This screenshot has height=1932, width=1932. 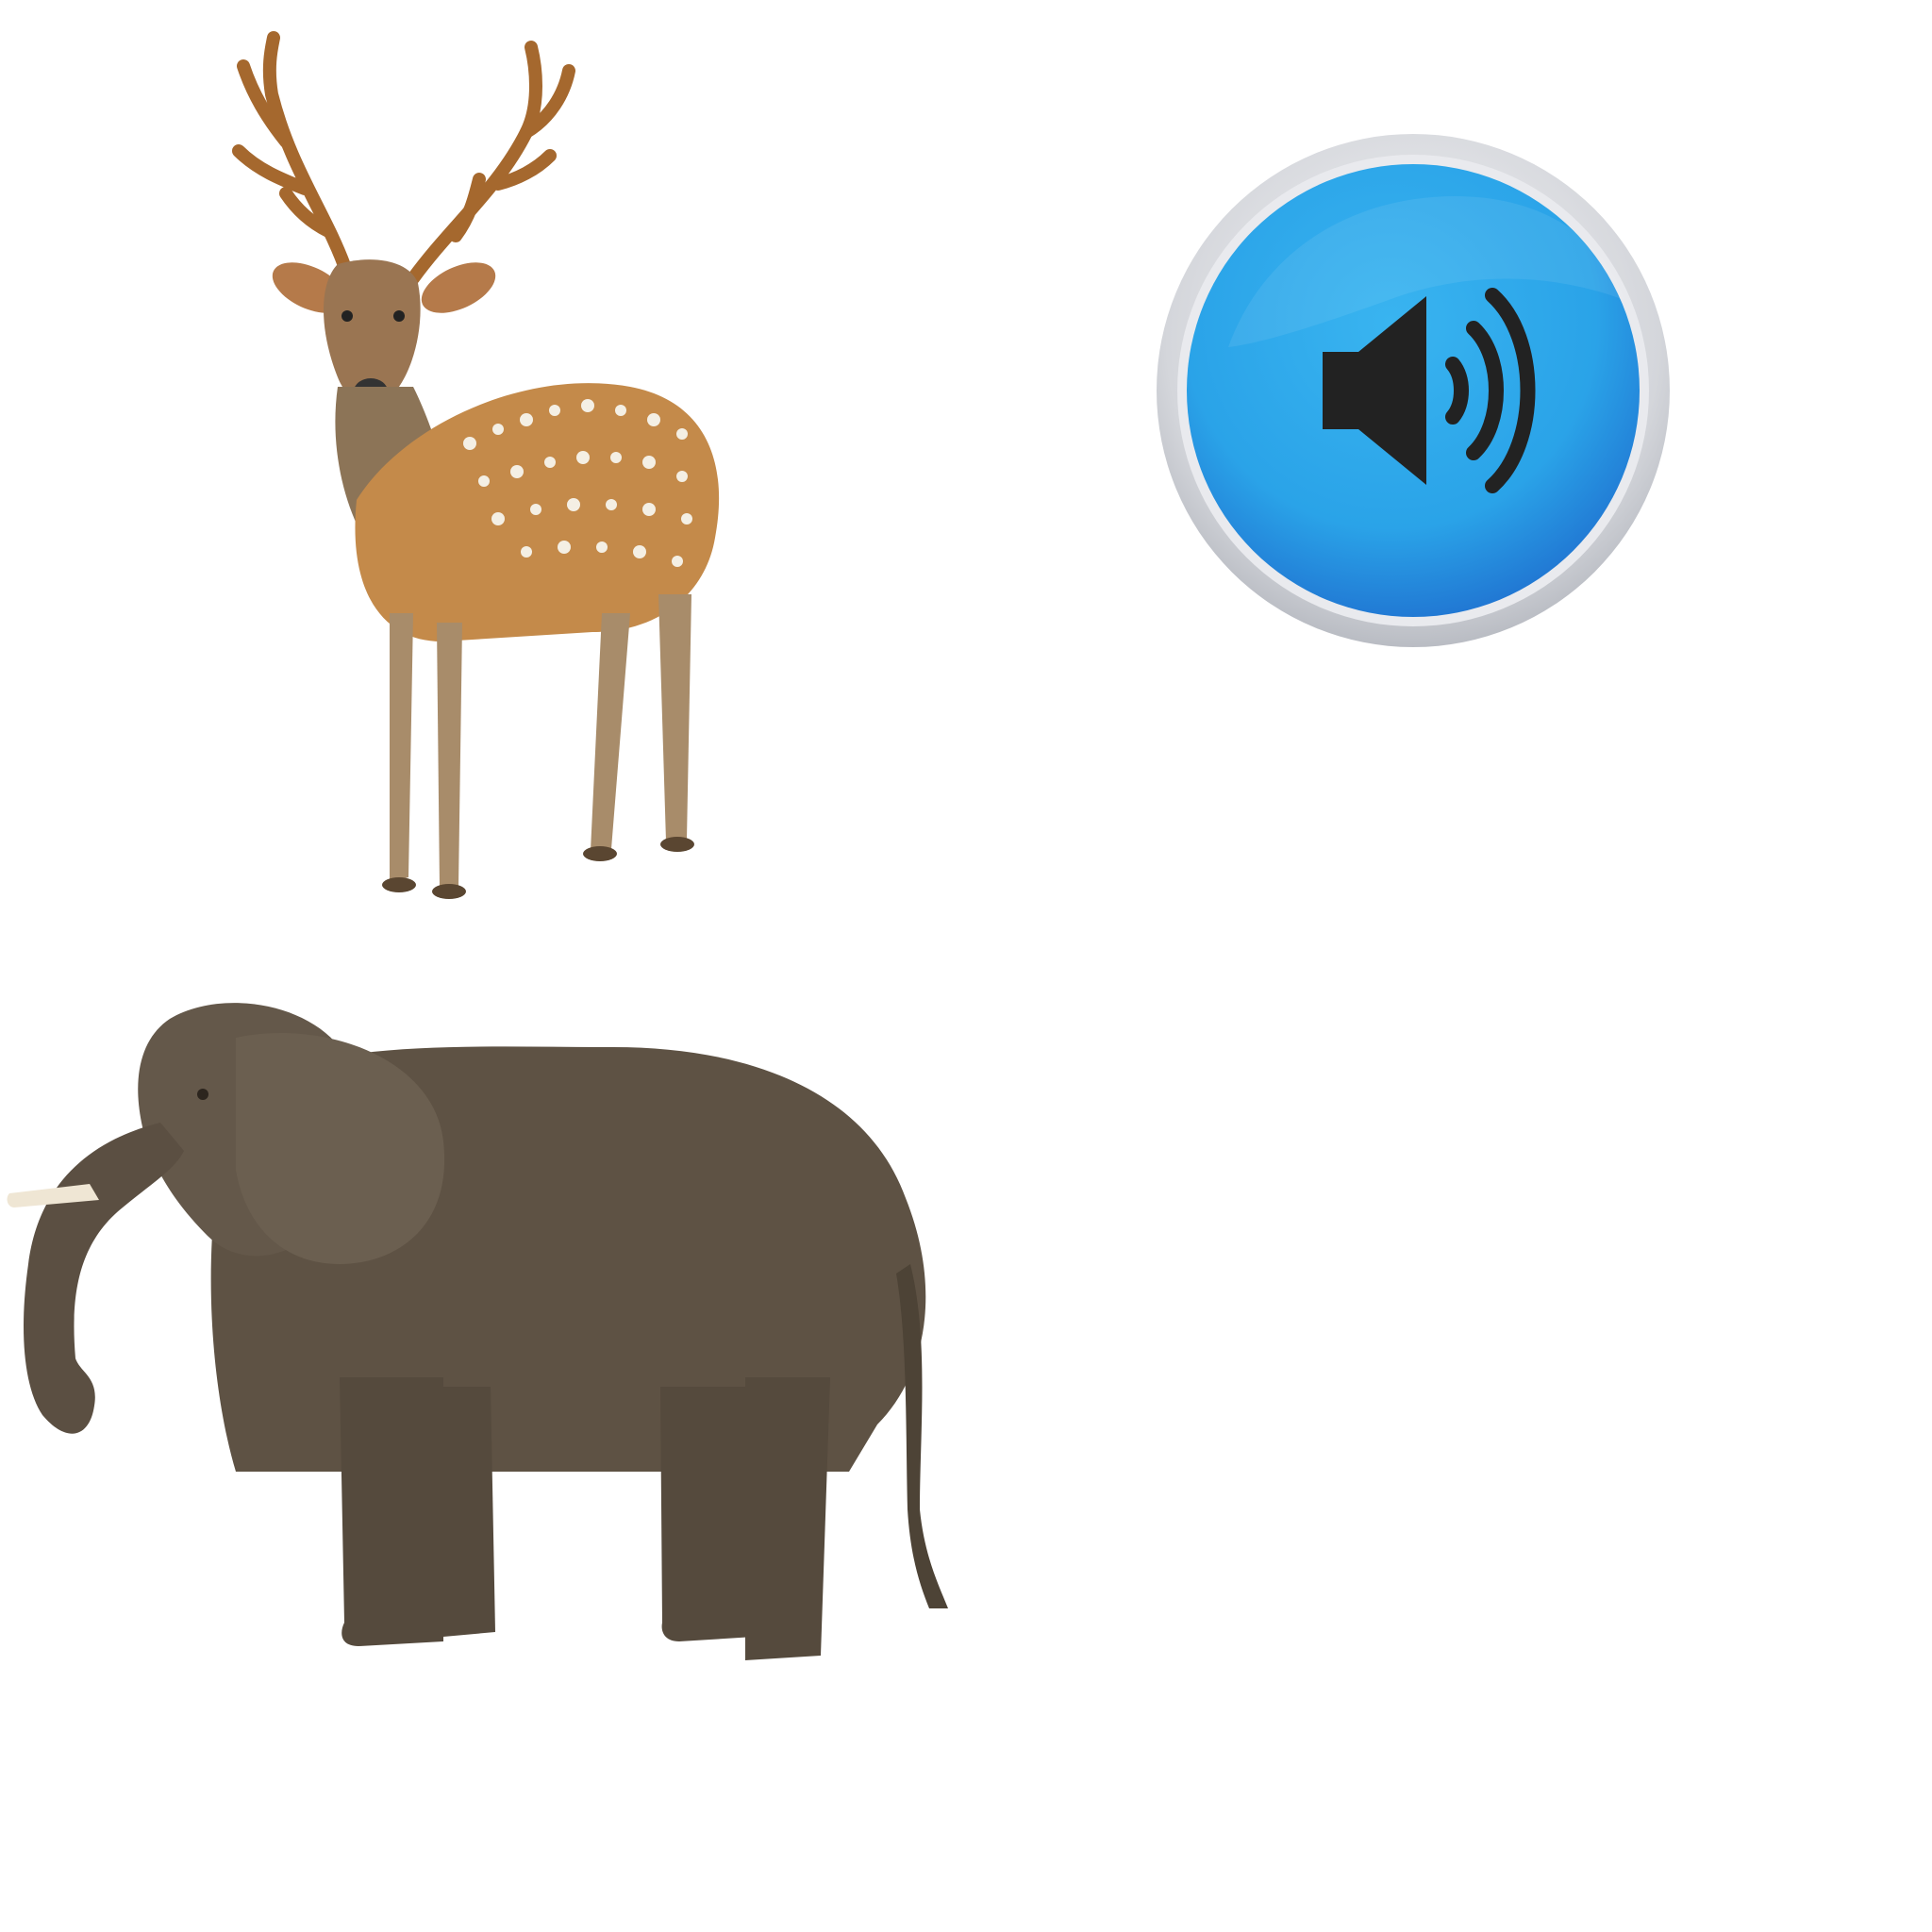 I want to click on deer-picture, so click(x=476, y=465).